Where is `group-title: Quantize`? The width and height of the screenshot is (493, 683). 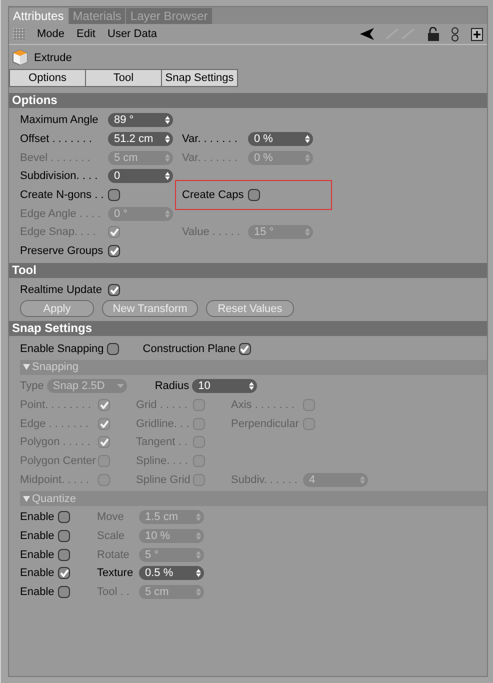
group-title: Quantize is located at coordinates (54, 498).